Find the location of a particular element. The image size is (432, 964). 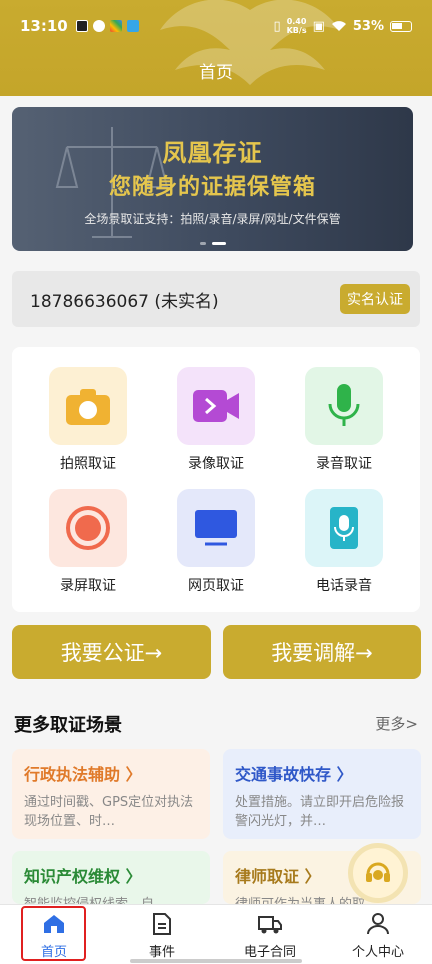

tool-web: 网页取证 is located at coordinates (216, 542).